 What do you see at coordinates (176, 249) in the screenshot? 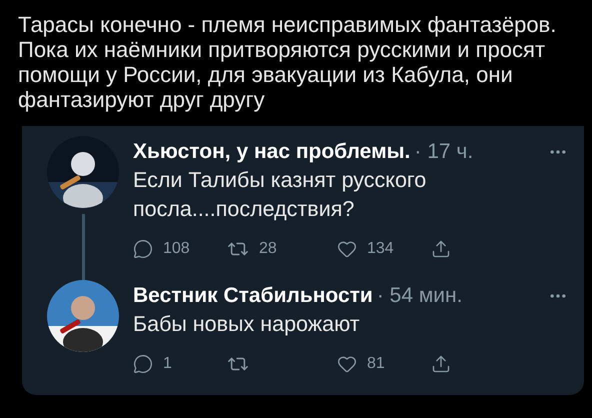
I see `reply-count: 108` at bounding box center [176, 249].